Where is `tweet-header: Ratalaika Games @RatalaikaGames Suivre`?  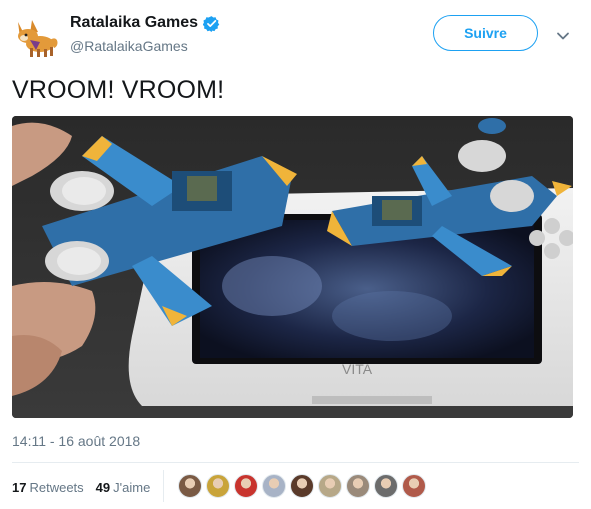 tweet-header: Ratalaika Games @RatalaikaGames Suivre is located at coordinates (295, 35).